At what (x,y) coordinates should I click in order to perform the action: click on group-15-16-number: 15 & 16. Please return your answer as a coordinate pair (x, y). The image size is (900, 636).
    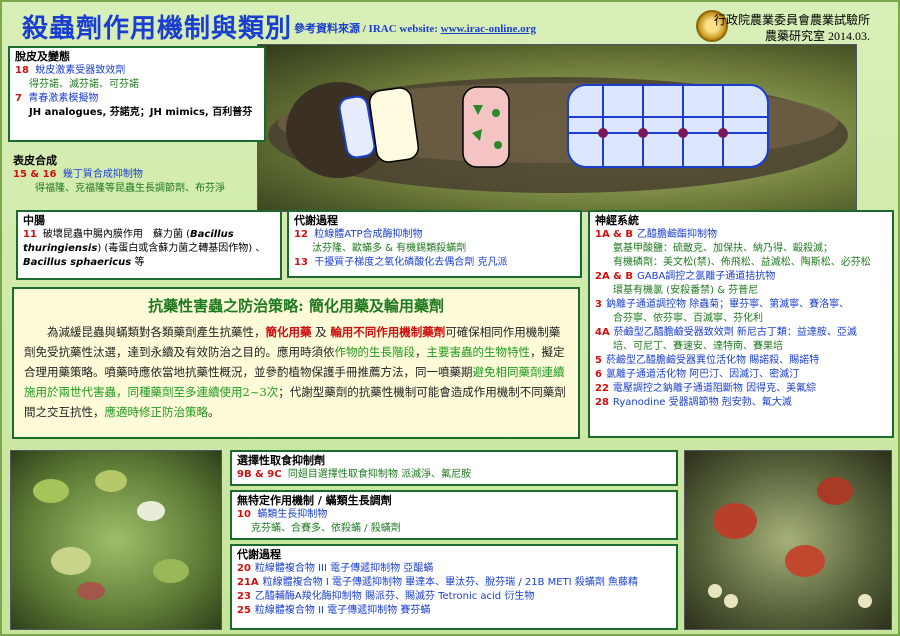
    Looking at the image, I should click on (35, 174).